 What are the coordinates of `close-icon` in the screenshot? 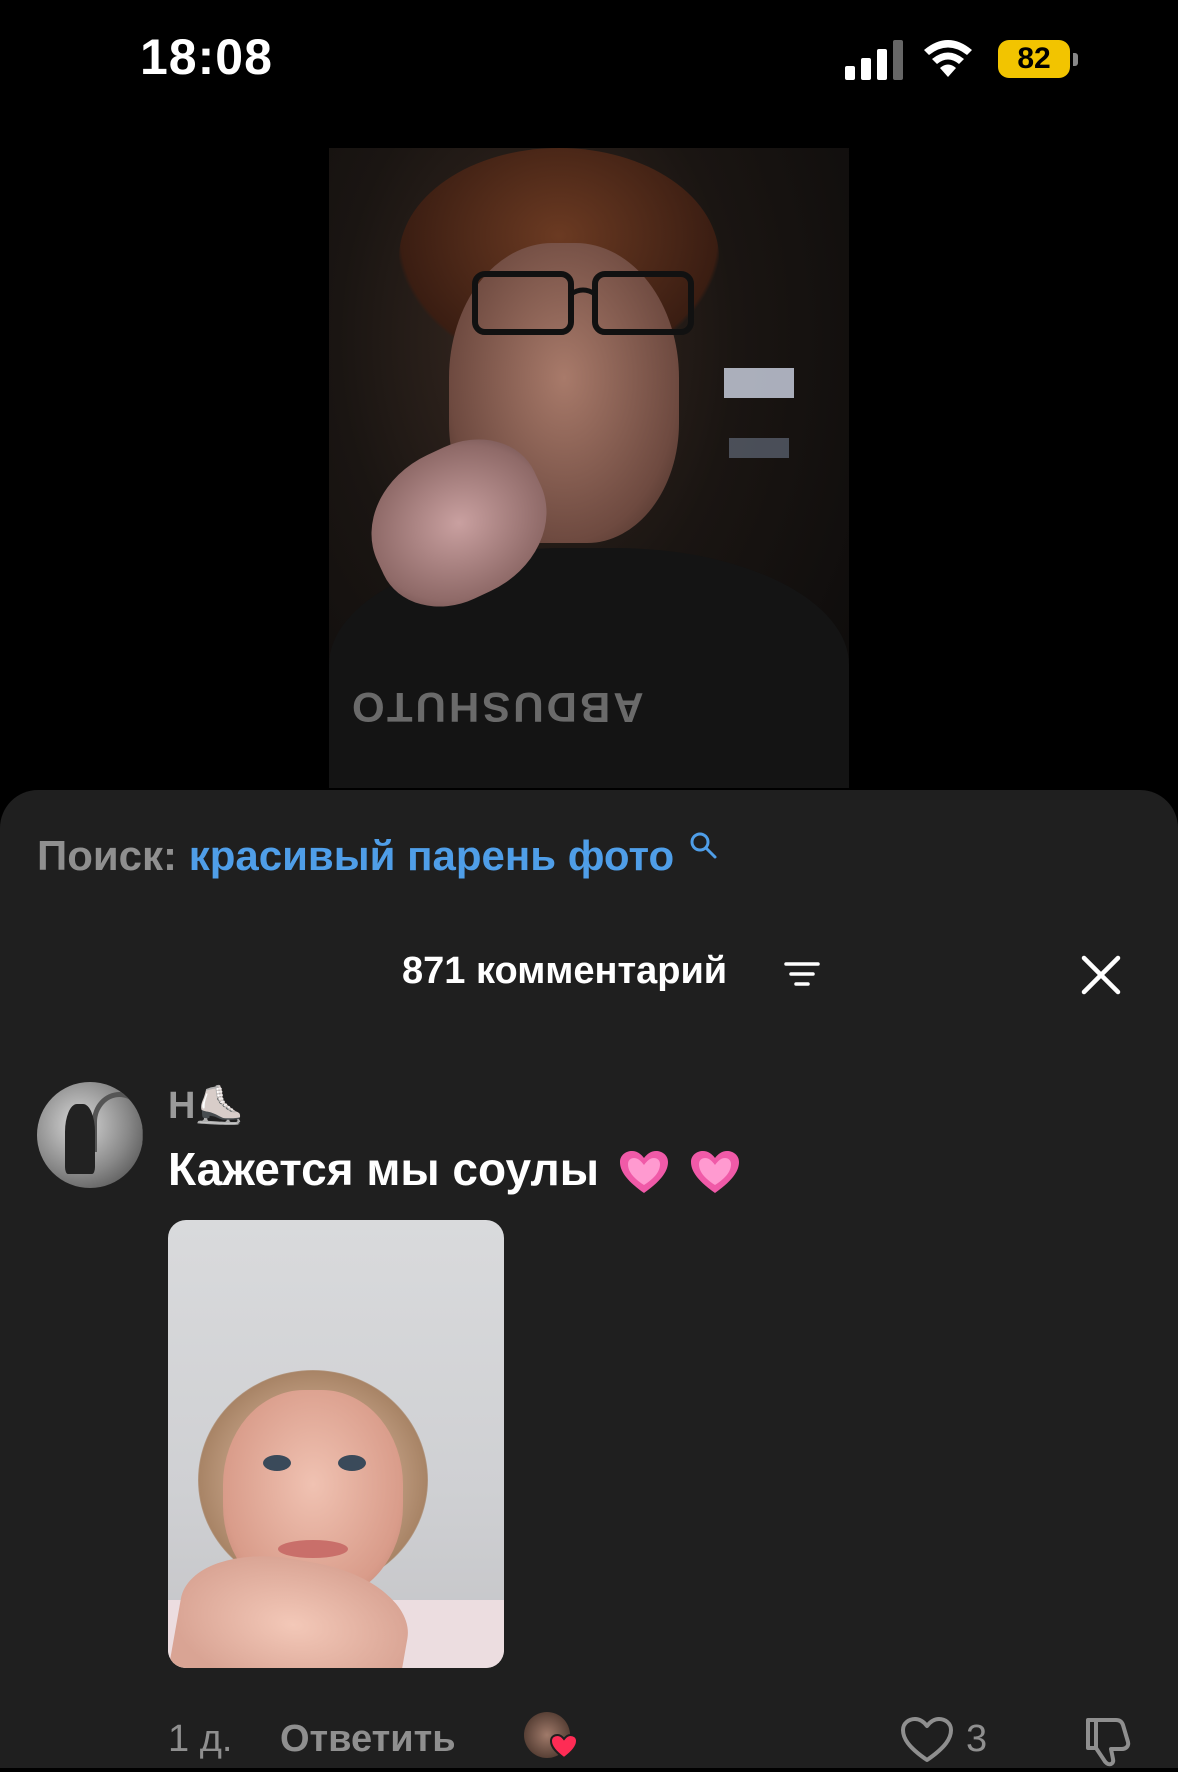 It's located at (1101, 975).